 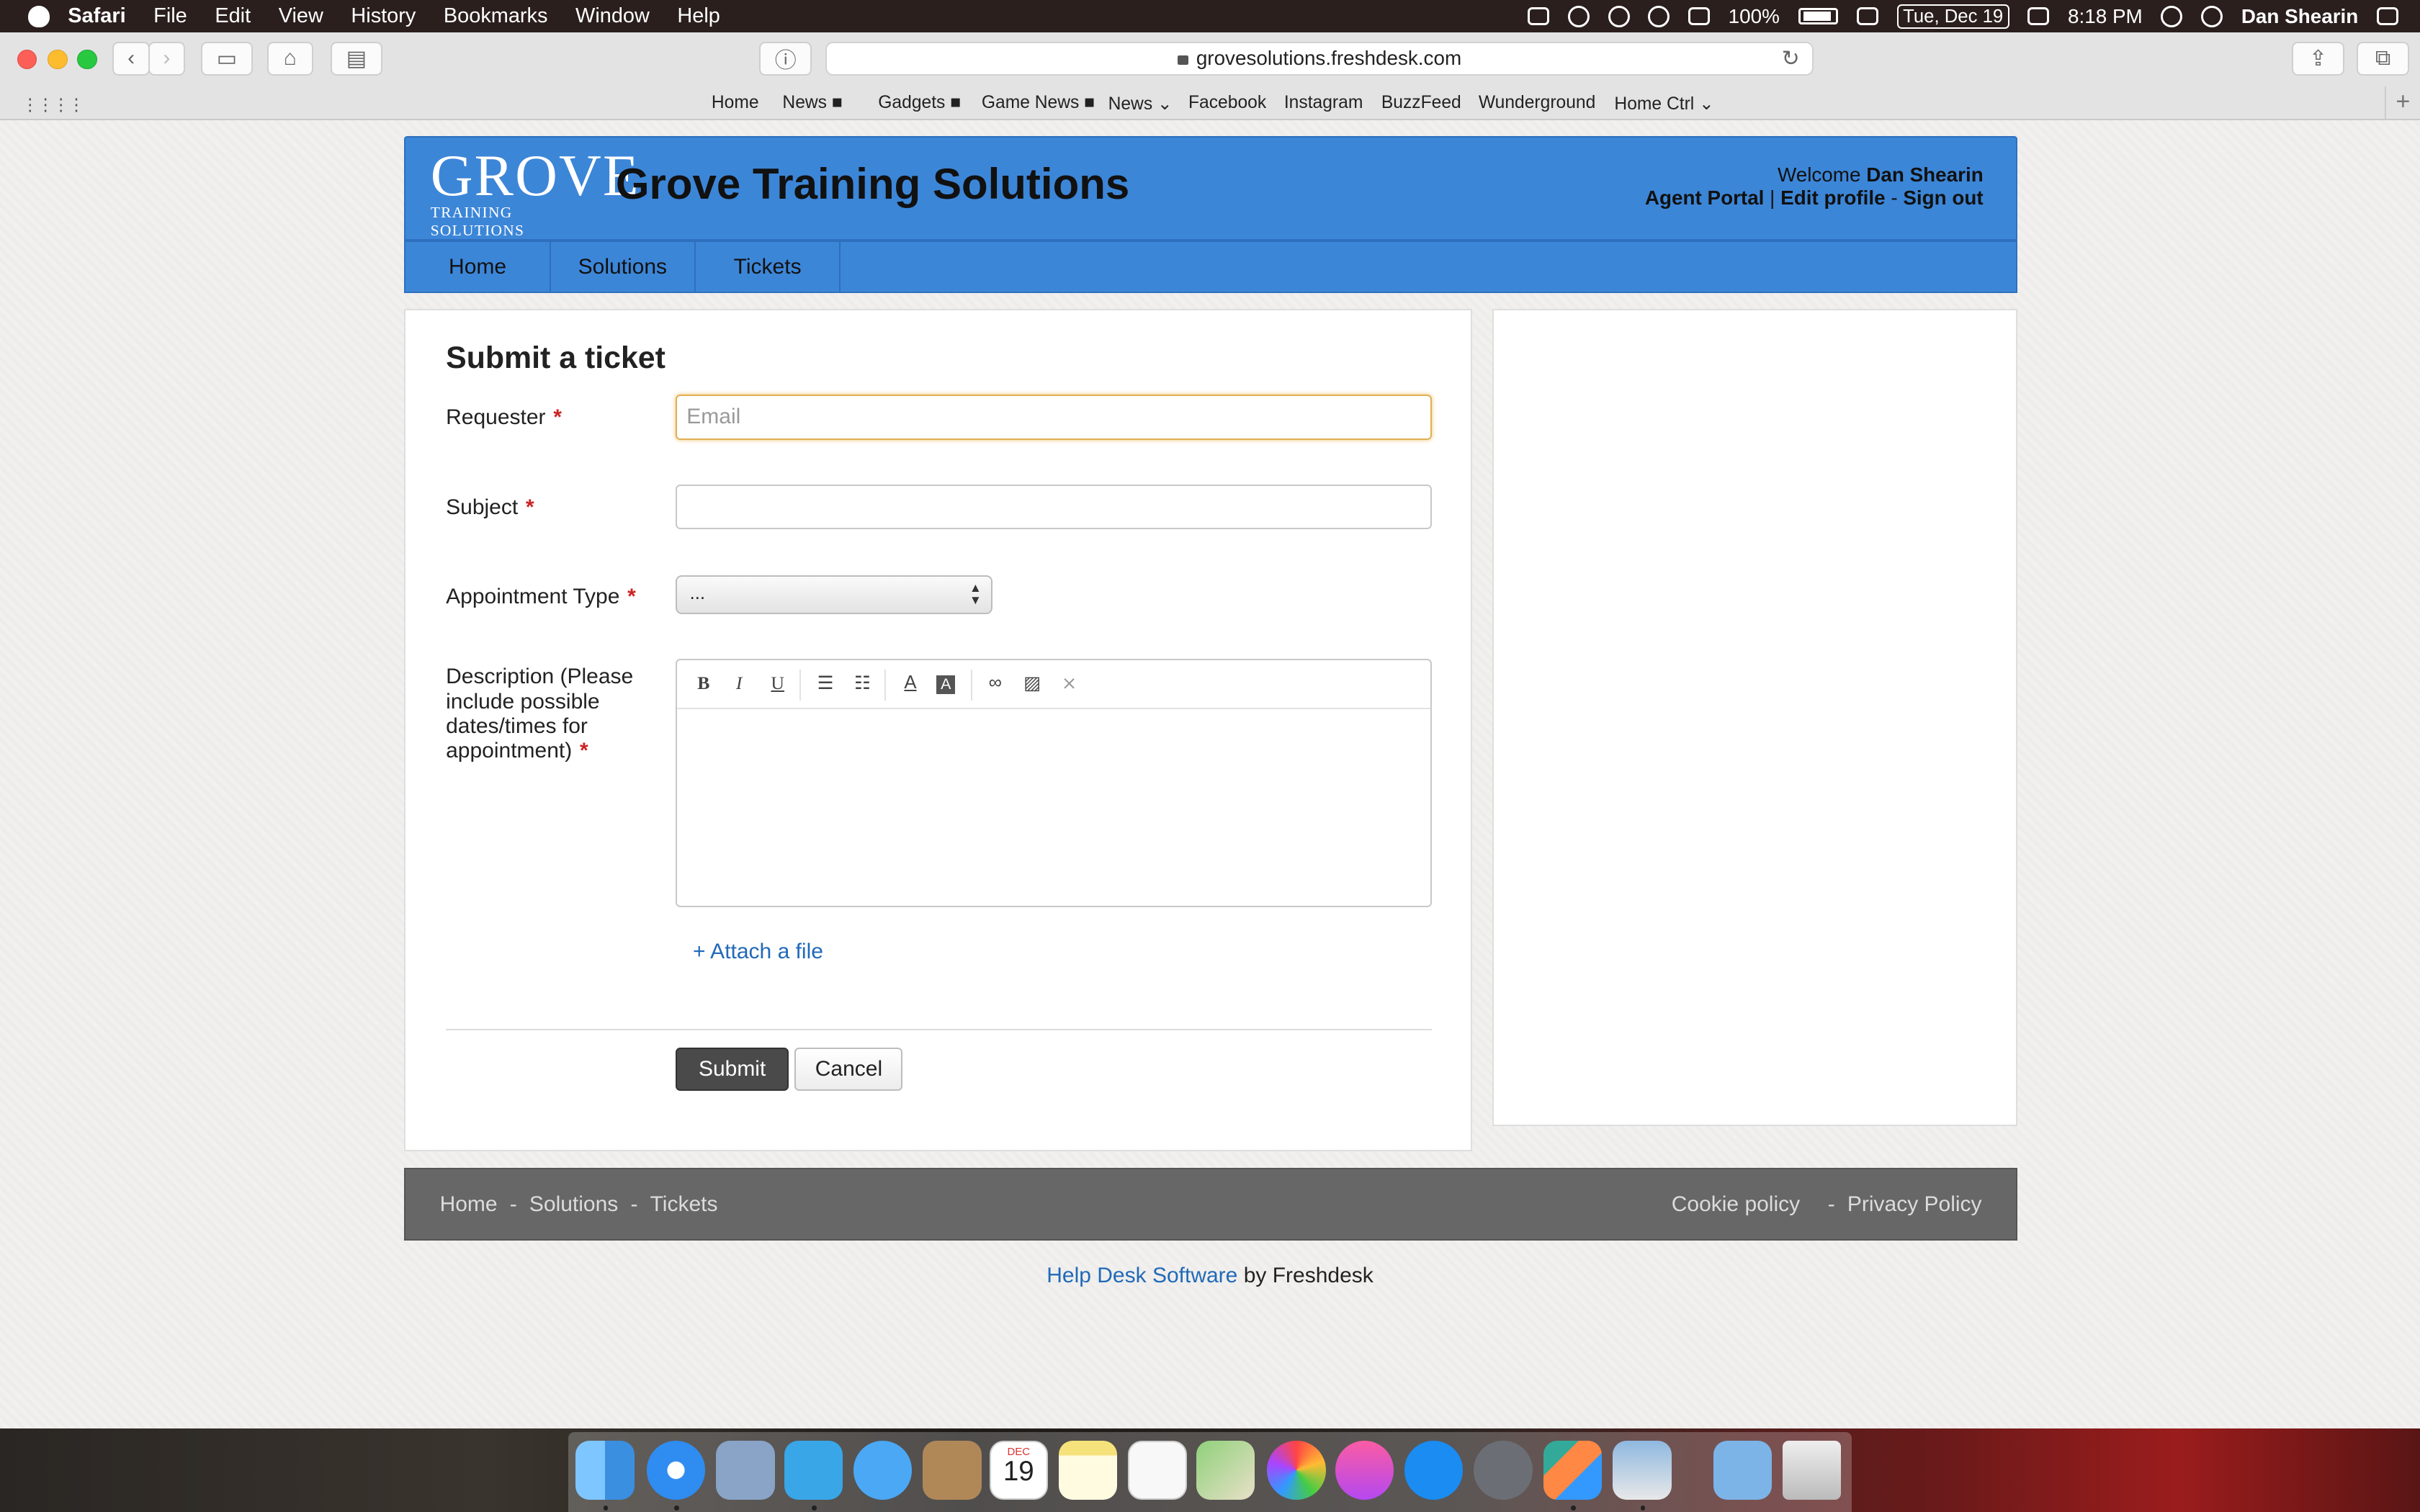 What do you see at coordinates (2387, 16) in the screenshot?
I see `notification-center-icon` at bounding box center [2387, 16].